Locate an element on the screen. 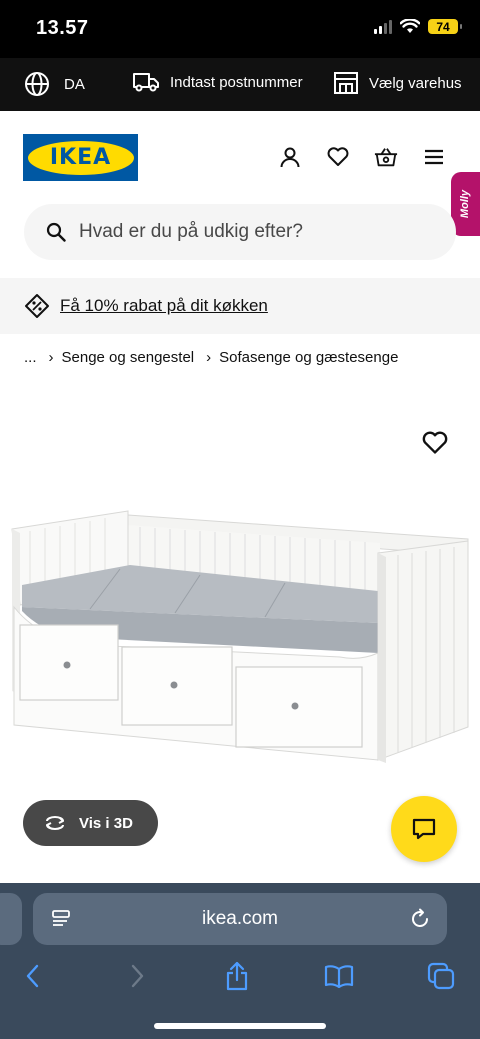 Image resolution: width=480 pixels, height=1039 pixels. rotate-3d-icon is located at coordinates (55, 823).